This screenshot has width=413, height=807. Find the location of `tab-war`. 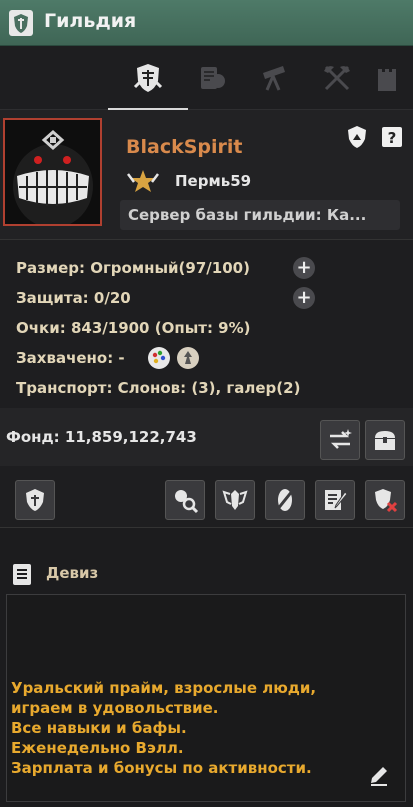

tab-war is located at coordinates (337, 78).